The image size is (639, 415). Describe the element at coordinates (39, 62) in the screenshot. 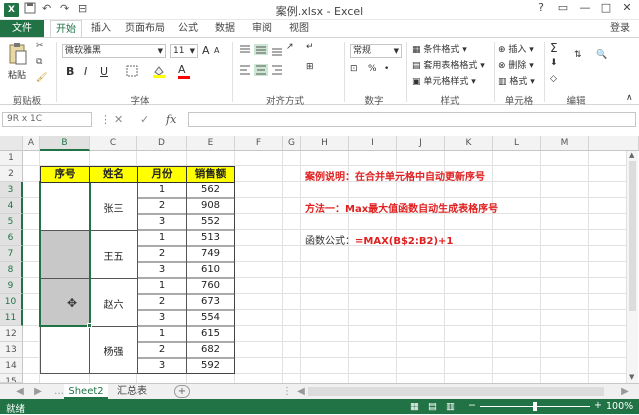

I see `copy-icon: ⧉` at that location.